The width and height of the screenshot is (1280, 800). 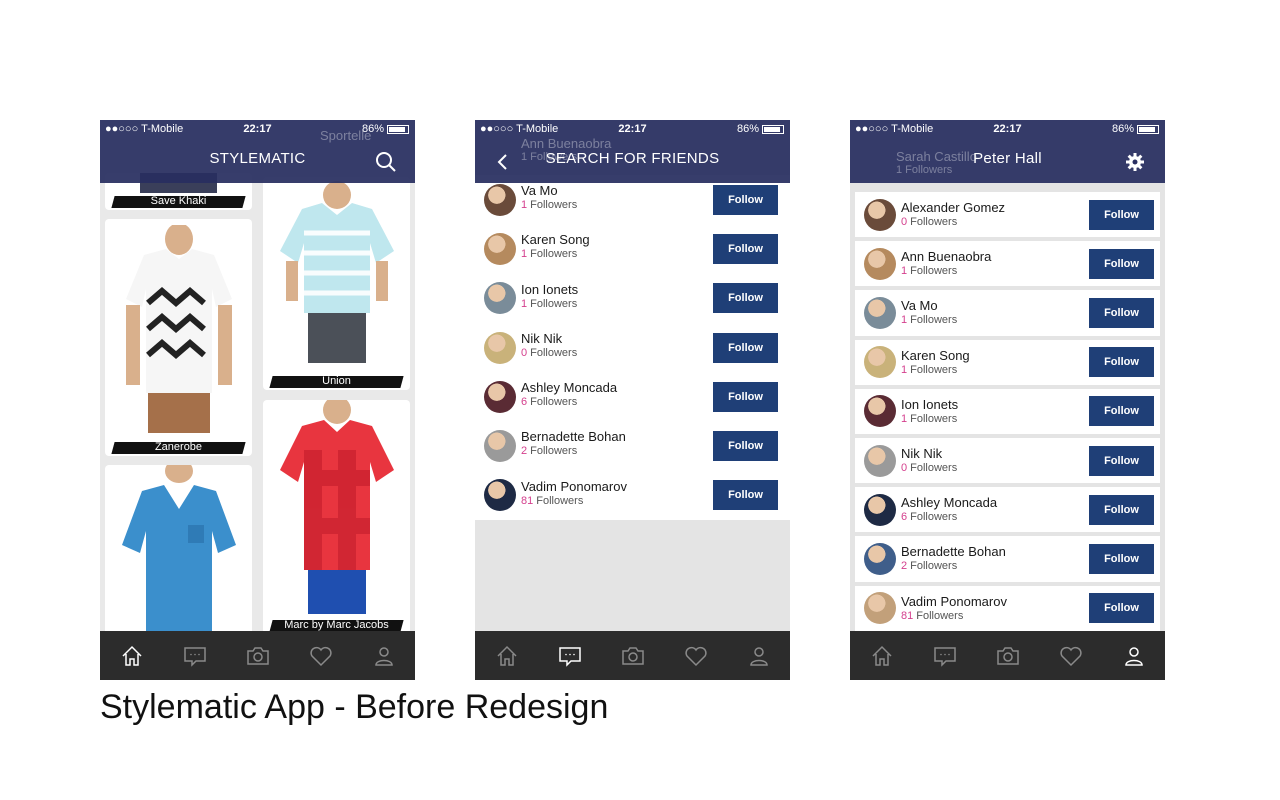 I want to click on search-icon, so click(x=386, y=162).